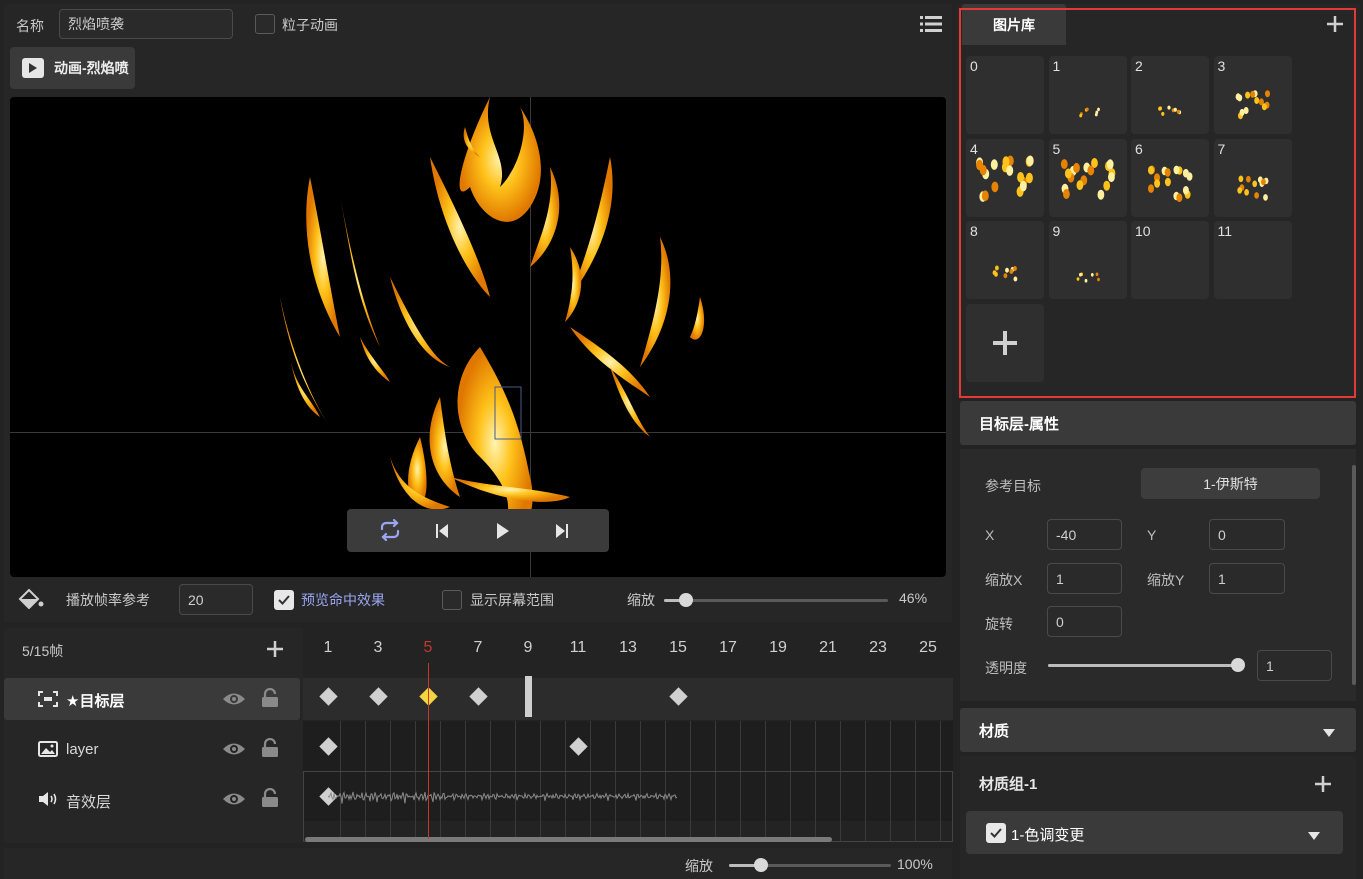 The image size is (1363, 879). What do you see at coordinates (72, 68) in the screenshot?
I see `animation-tab: 动画-烈焰喷` at bounding box center [72, 68].